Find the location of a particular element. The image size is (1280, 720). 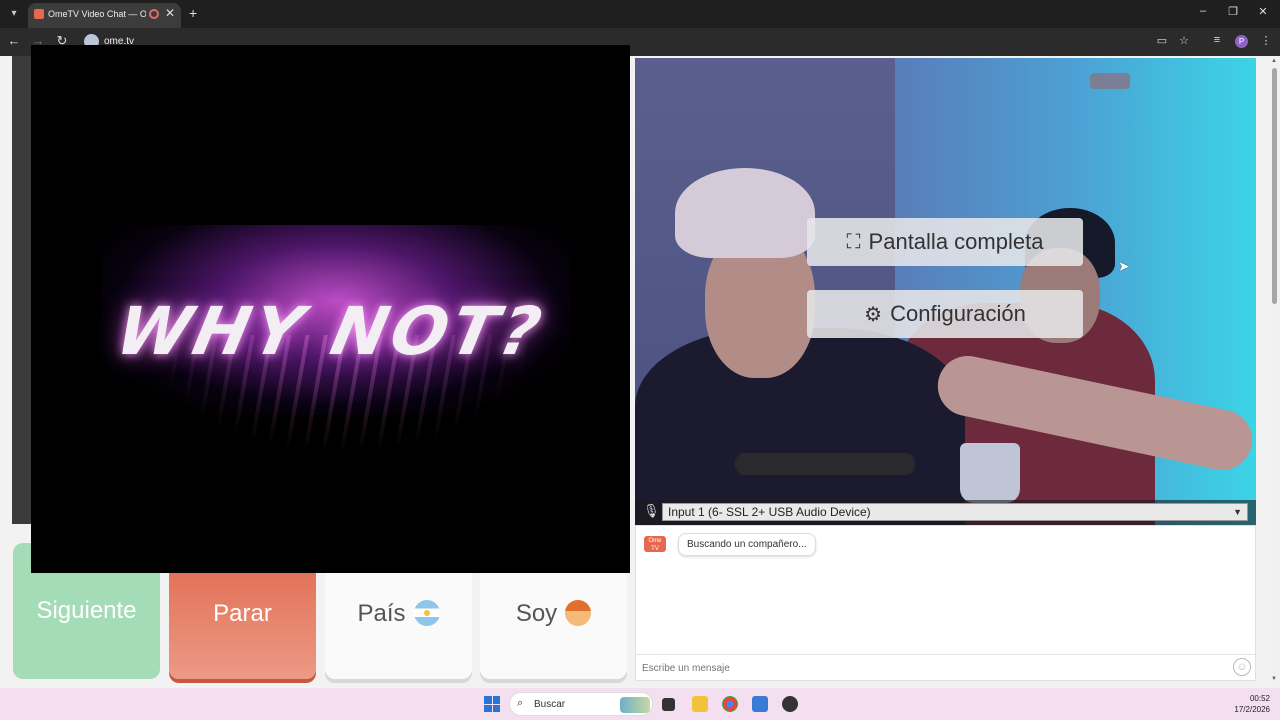

mouse-cursor-icon: ➤ is located at coordinates (1124, 266).